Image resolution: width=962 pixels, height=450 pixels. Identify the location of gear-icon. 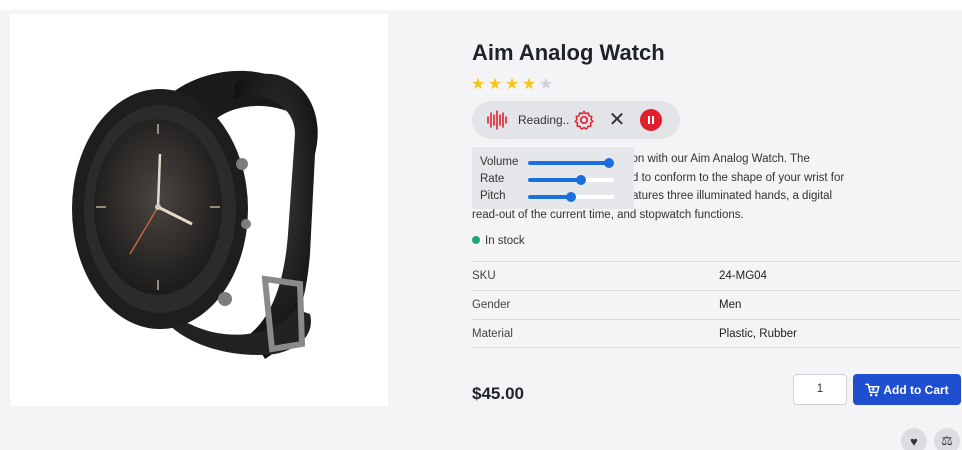
(584, 120).